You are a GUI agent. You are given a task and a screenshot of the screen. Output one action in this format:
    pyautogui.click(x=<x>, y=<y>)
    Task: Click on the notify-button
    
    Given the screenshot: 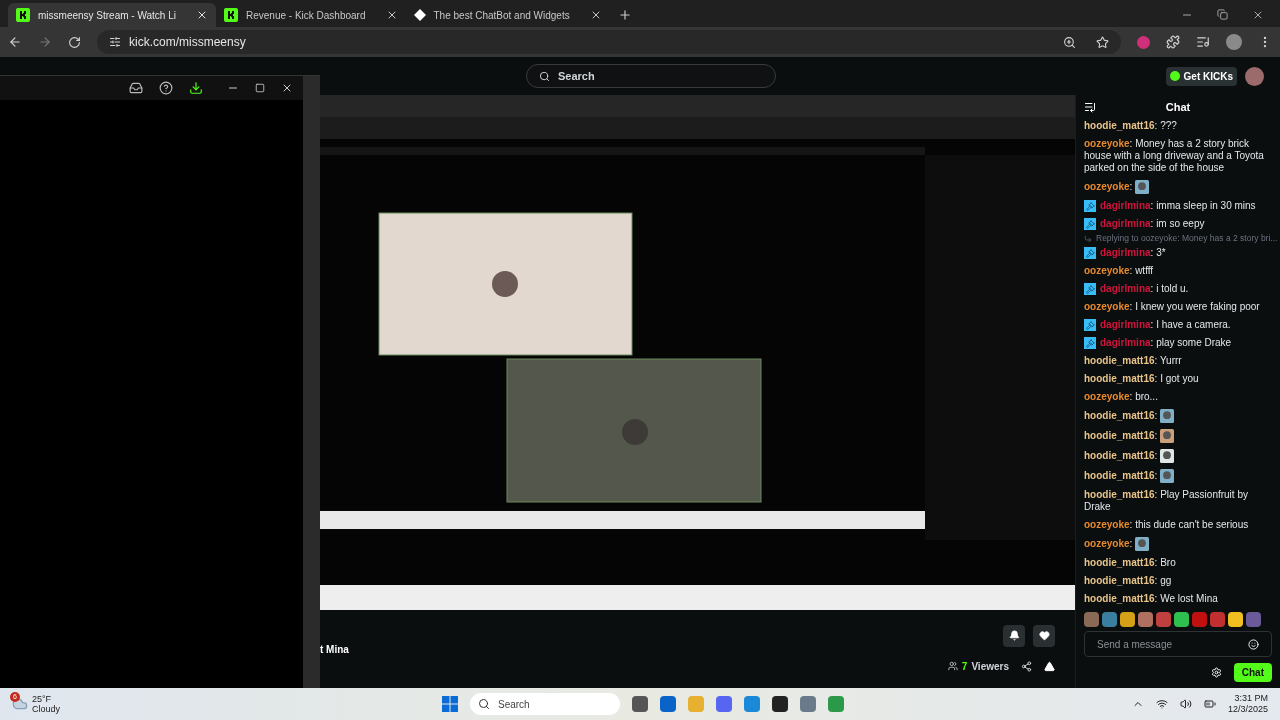 What is the action you would take?
    pyautogui.click(x=1014, y=635)
    